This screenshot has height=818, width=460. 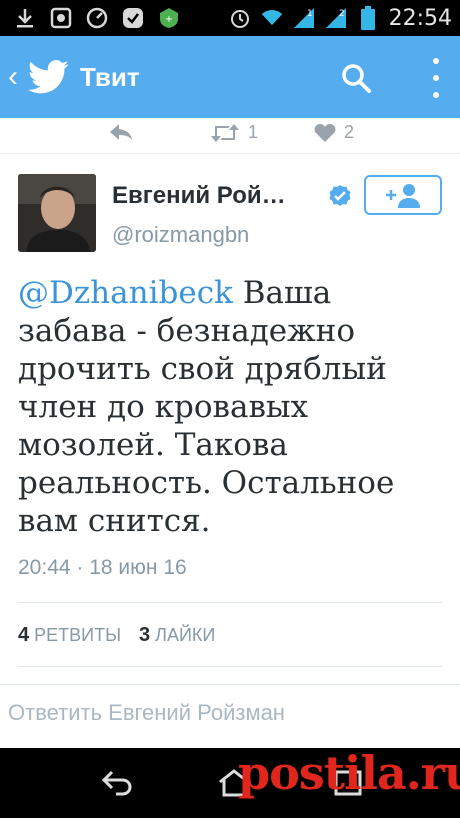 I want to click on checkmark-badge-icon, so click(x=133, y=18).